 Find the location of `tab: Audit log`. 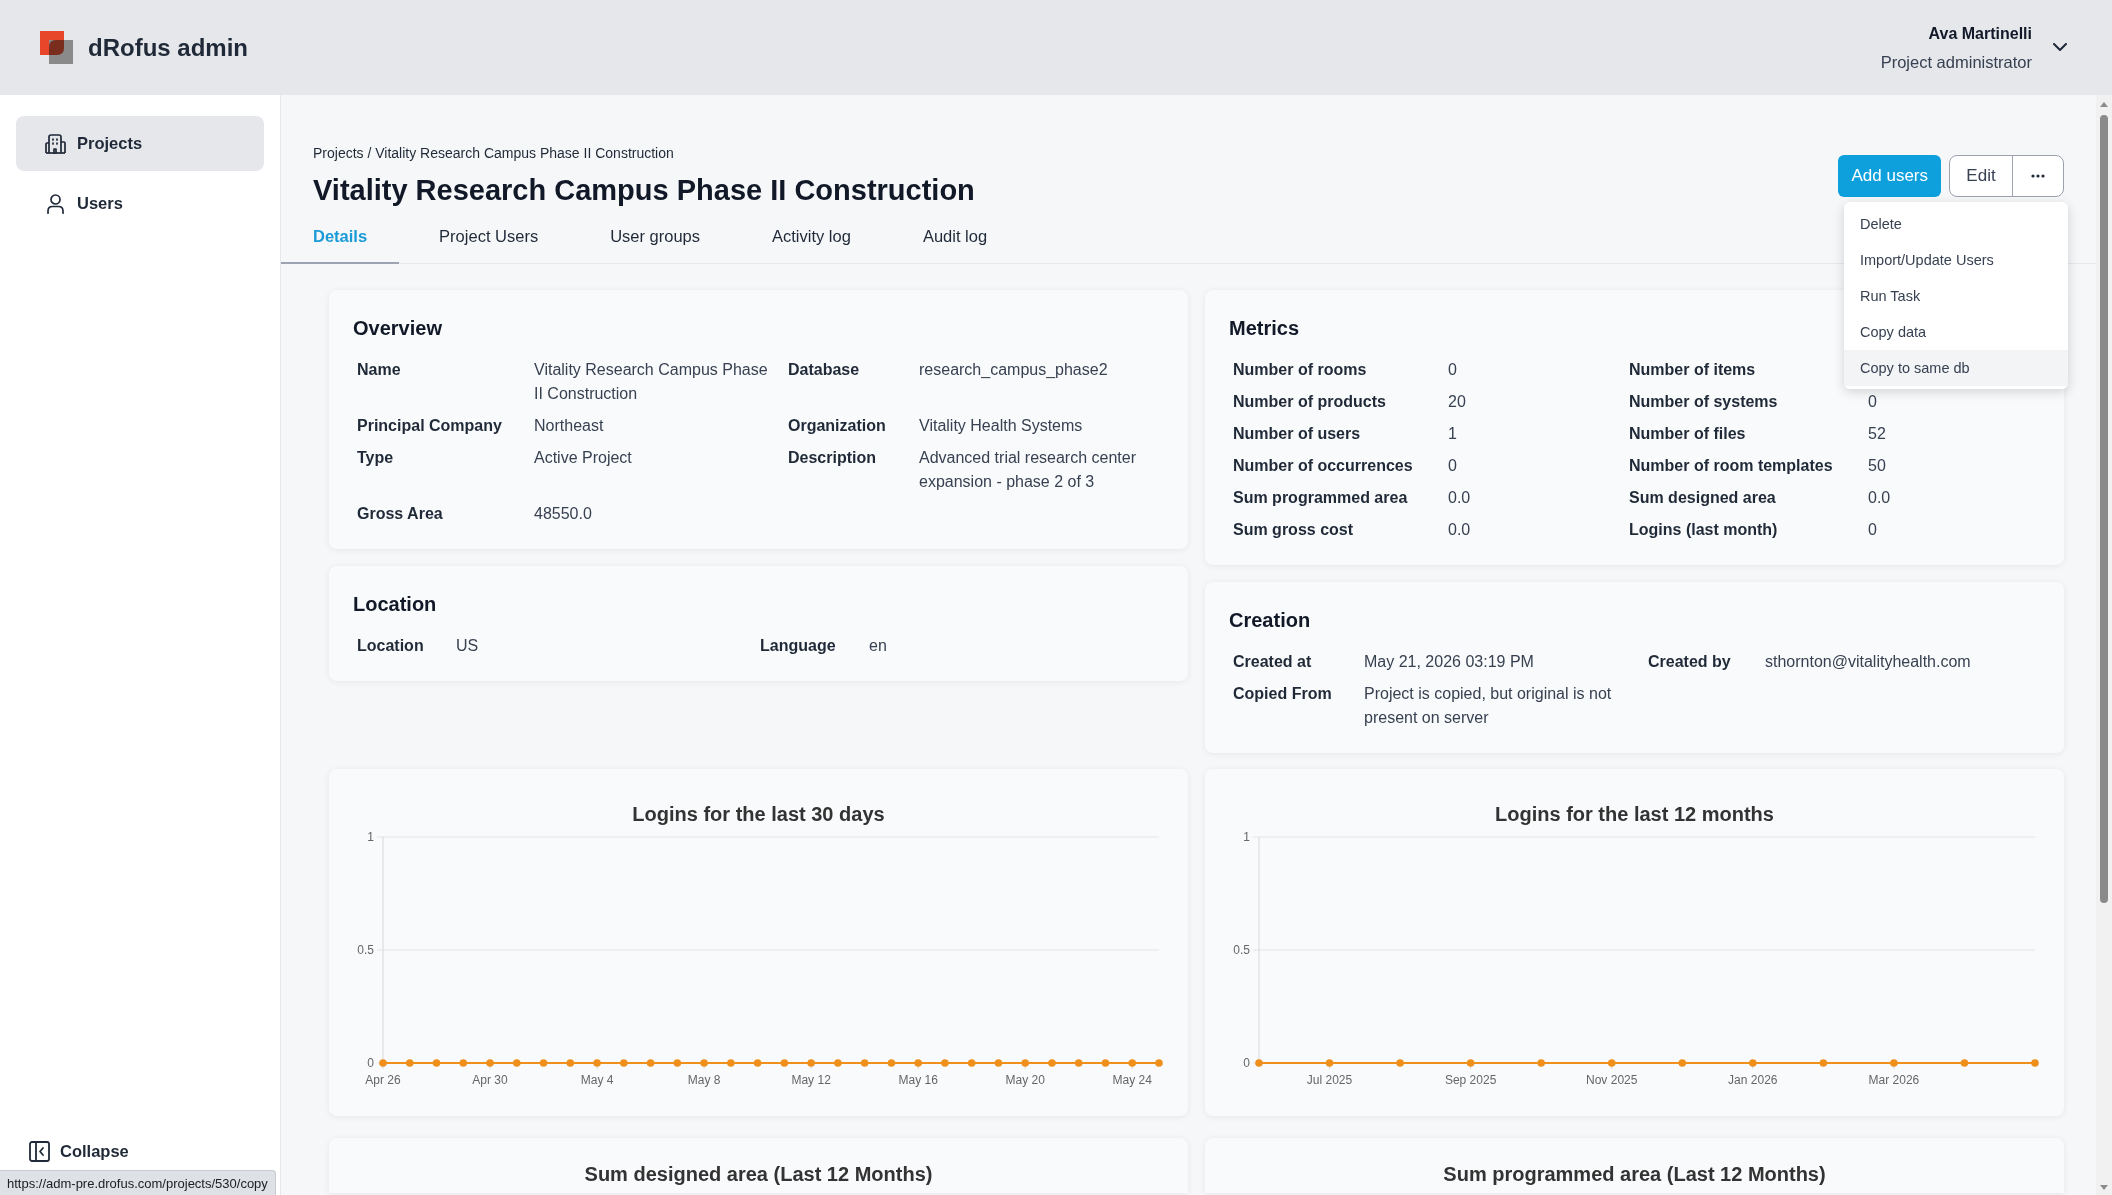

tab: Audit log is located at coordinates (955, 236).